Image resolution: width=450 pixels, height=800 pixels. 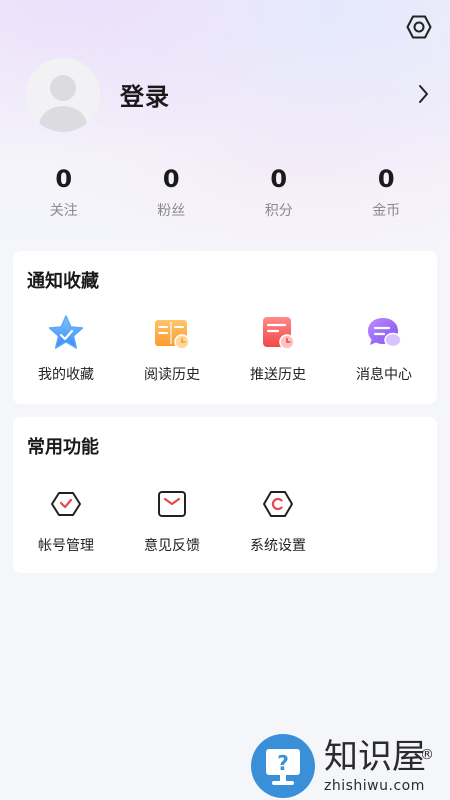 I want to click on common-grid: 帐号管理 意见反馈 系统设置, so click(x=225, y=520).